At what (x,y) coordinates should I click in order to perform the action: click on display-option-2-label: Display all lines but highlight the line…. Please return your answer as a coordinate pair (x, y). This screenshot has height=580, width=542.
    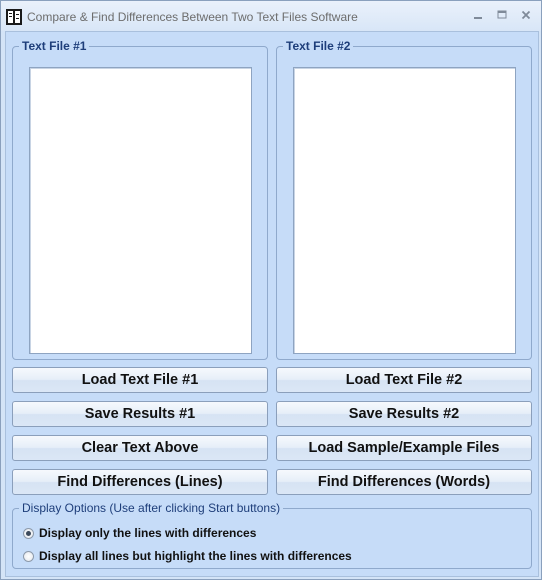
    Looking at the image, I should click on (195, 556).